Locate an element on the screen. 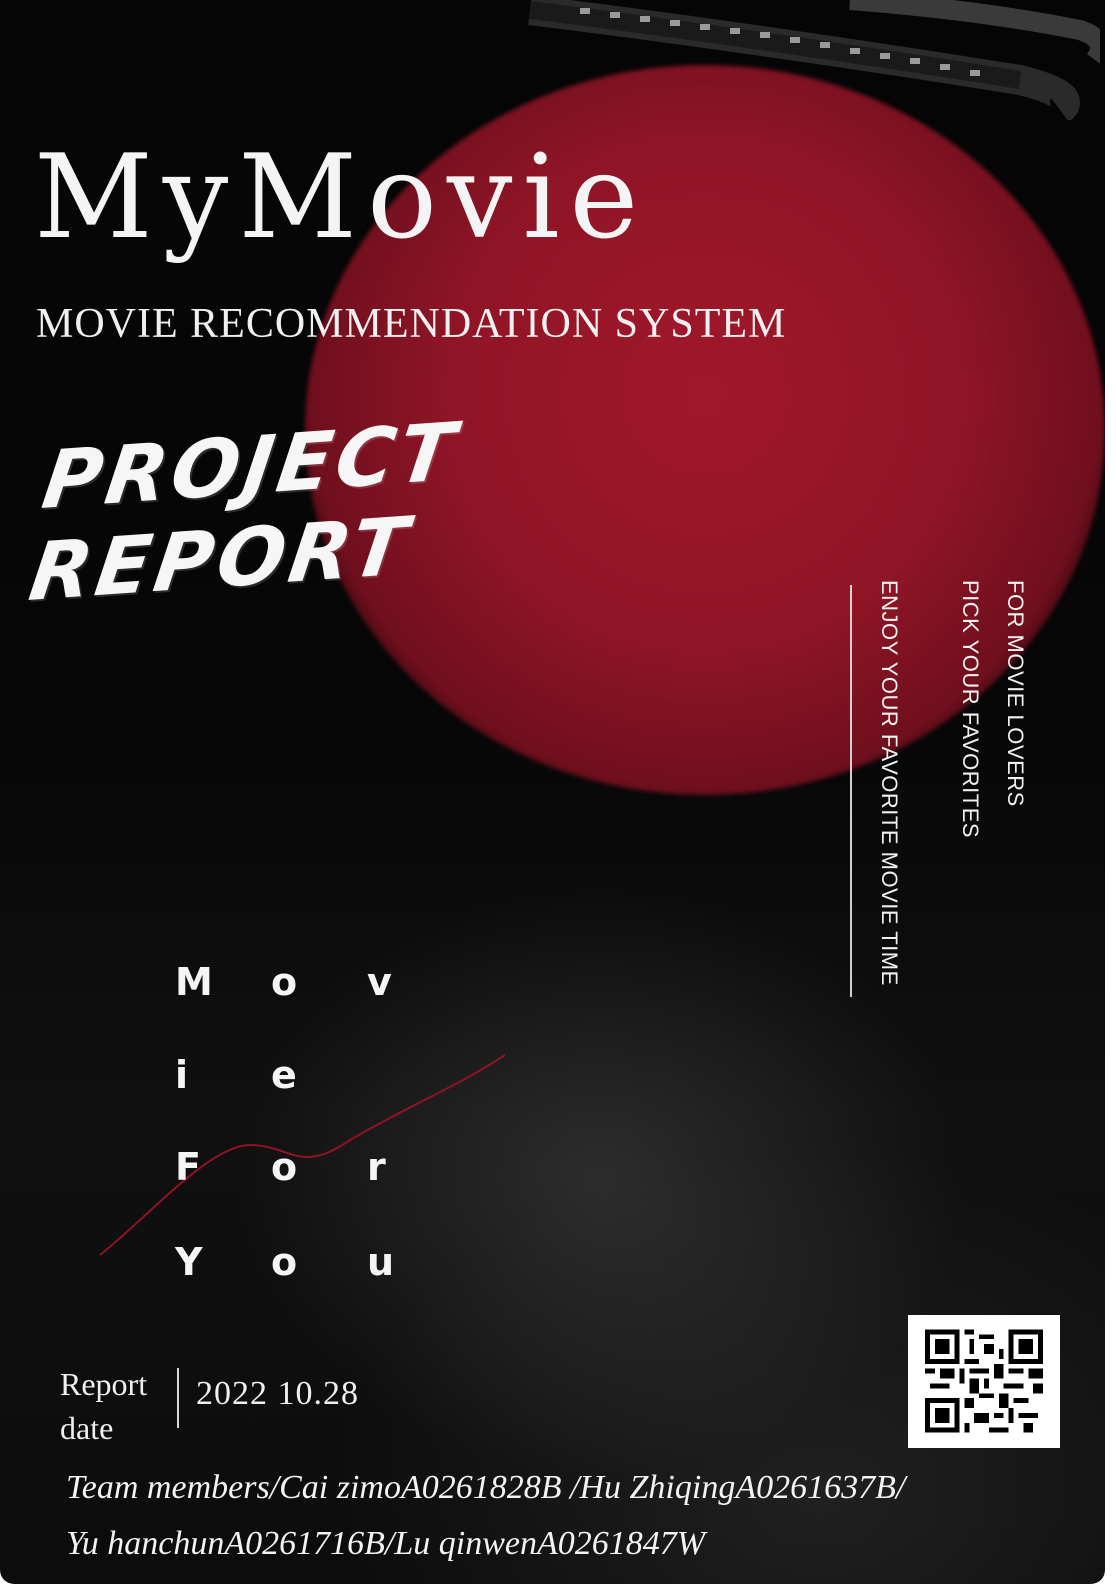 The width and height of the screenshot is (1116, 1584). slogan-letter: e is located at coordinates (284, 1075).